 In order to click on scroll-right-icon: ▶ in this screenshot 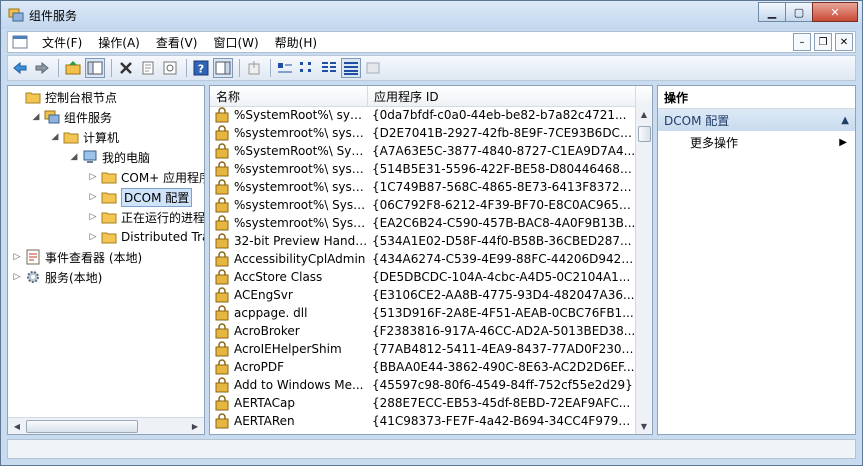, I will do `click(195, 426)`.